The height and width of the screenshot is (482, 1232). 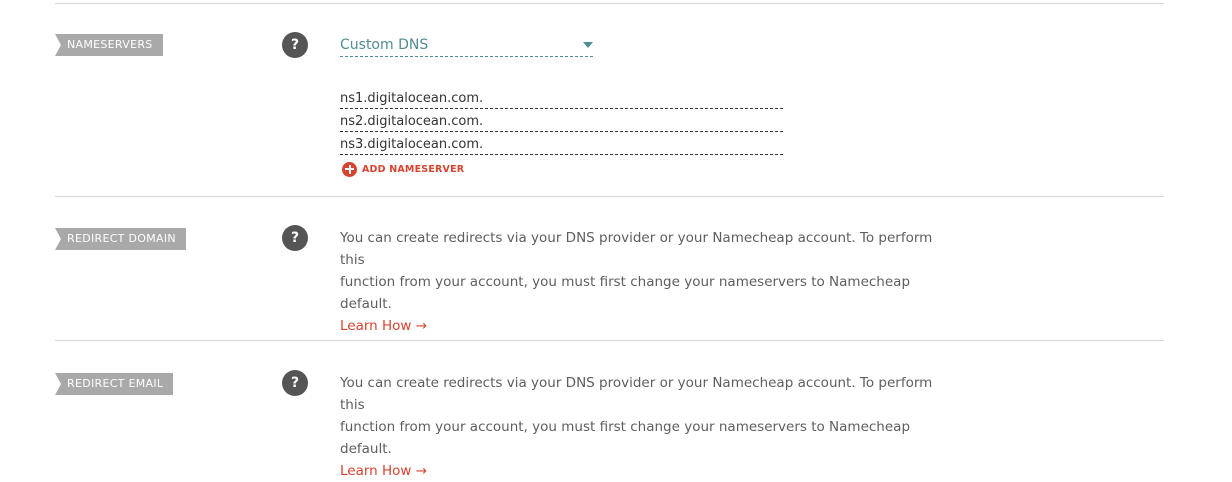 I want to click on nameserver-1-input, so click(x=561, y=98).